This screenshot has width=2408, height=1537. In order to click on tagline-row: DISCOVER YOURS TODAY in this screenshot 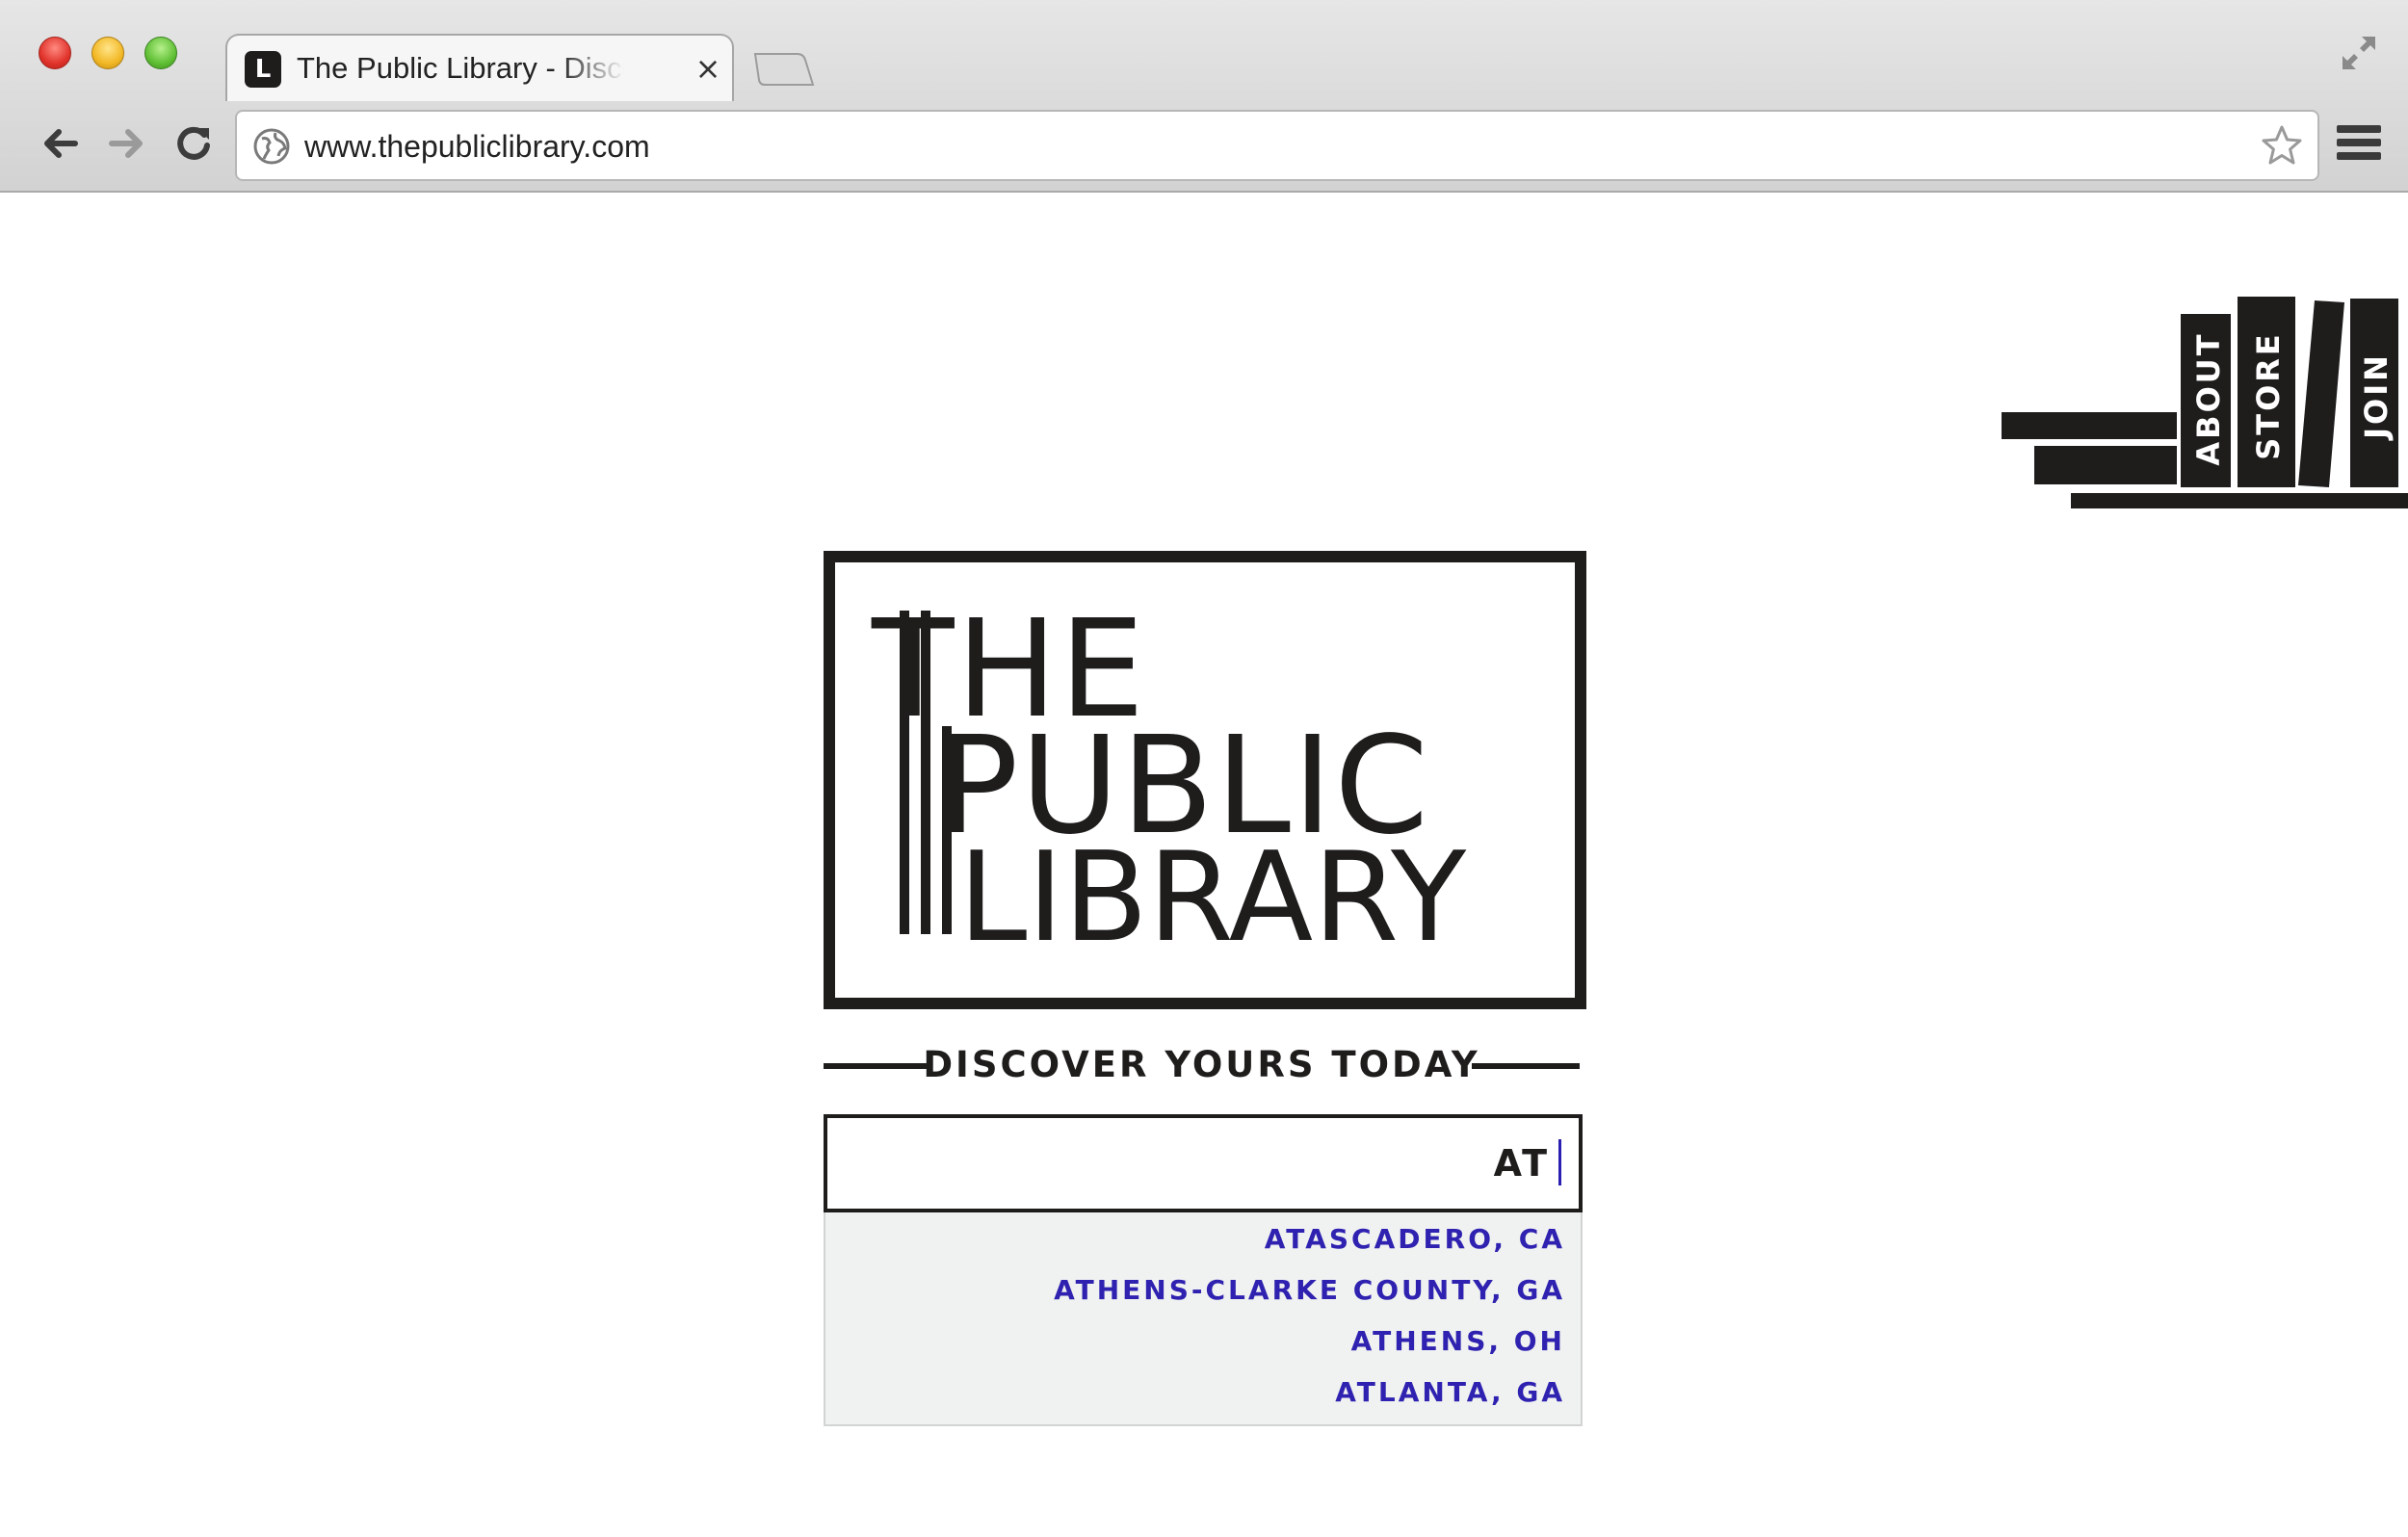, I will do `click(1202, 1064)`.